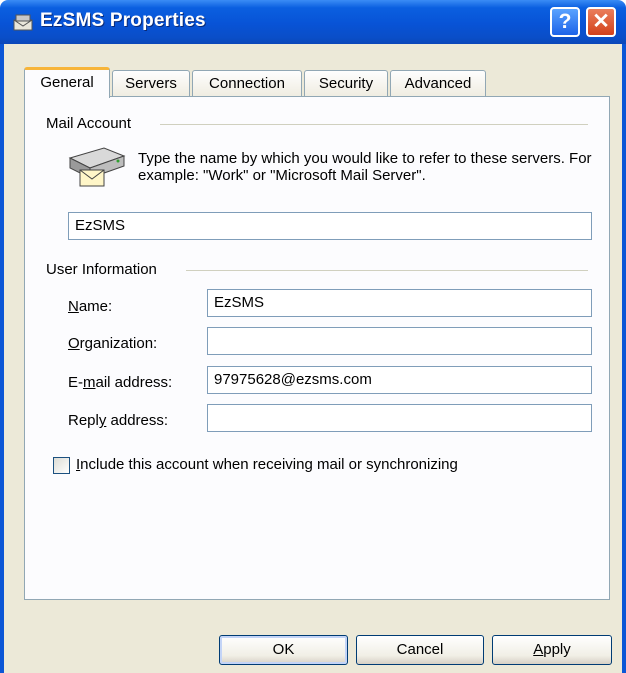  Describe the element at coordinates (67, 82) in the screenshot. I see `tab-general: General` at that location.